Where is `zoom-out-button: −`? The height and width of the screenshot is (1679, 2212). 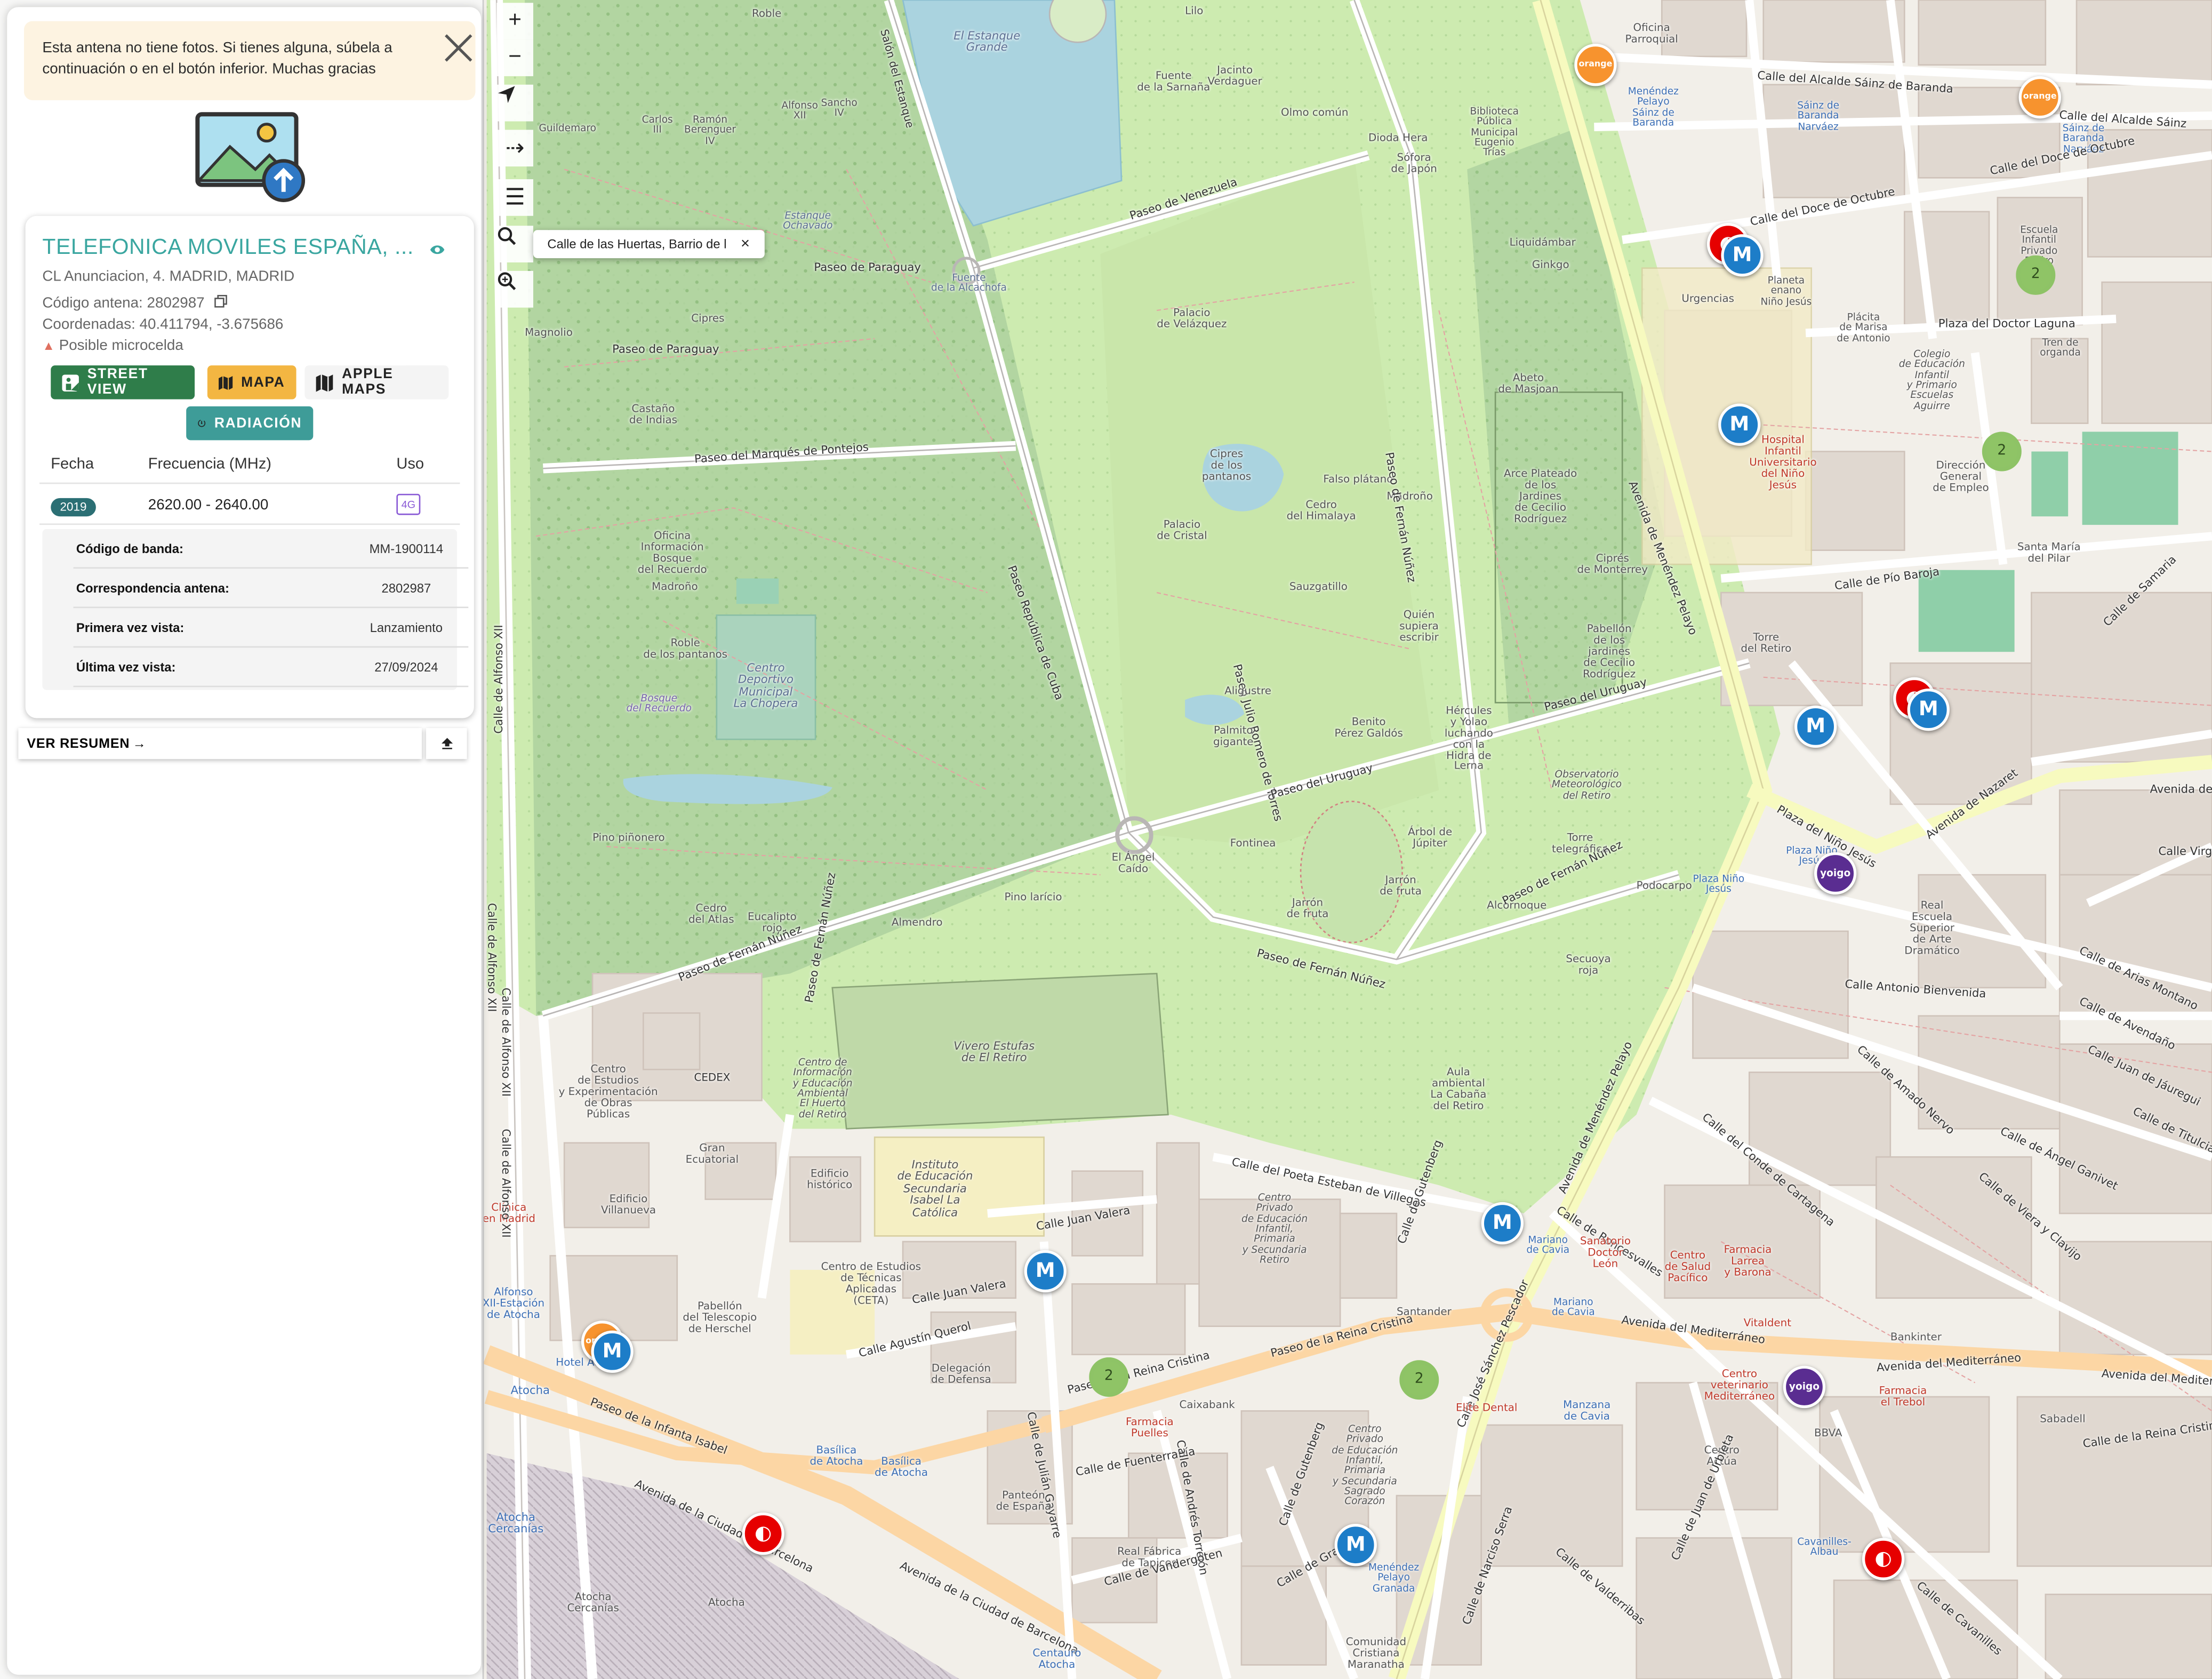 zoom-out-button: − is located at coordinates (514, 57).